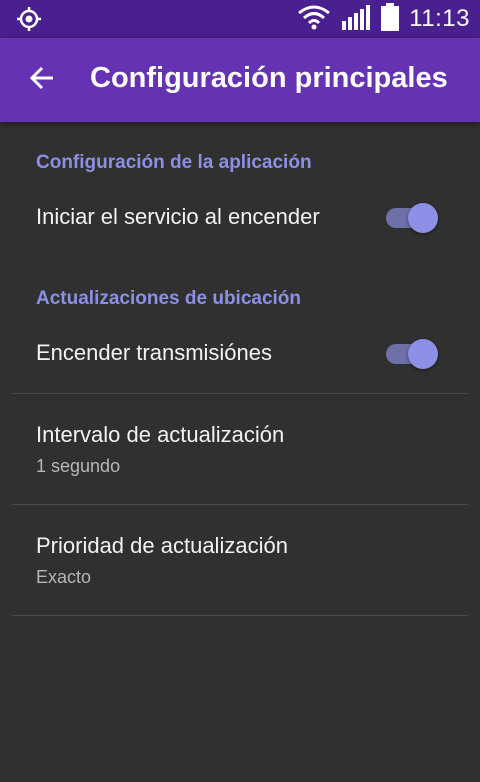 The width and height of the screenshot is (480, 782). I want to click on wifi-icon, so click(314, 19).